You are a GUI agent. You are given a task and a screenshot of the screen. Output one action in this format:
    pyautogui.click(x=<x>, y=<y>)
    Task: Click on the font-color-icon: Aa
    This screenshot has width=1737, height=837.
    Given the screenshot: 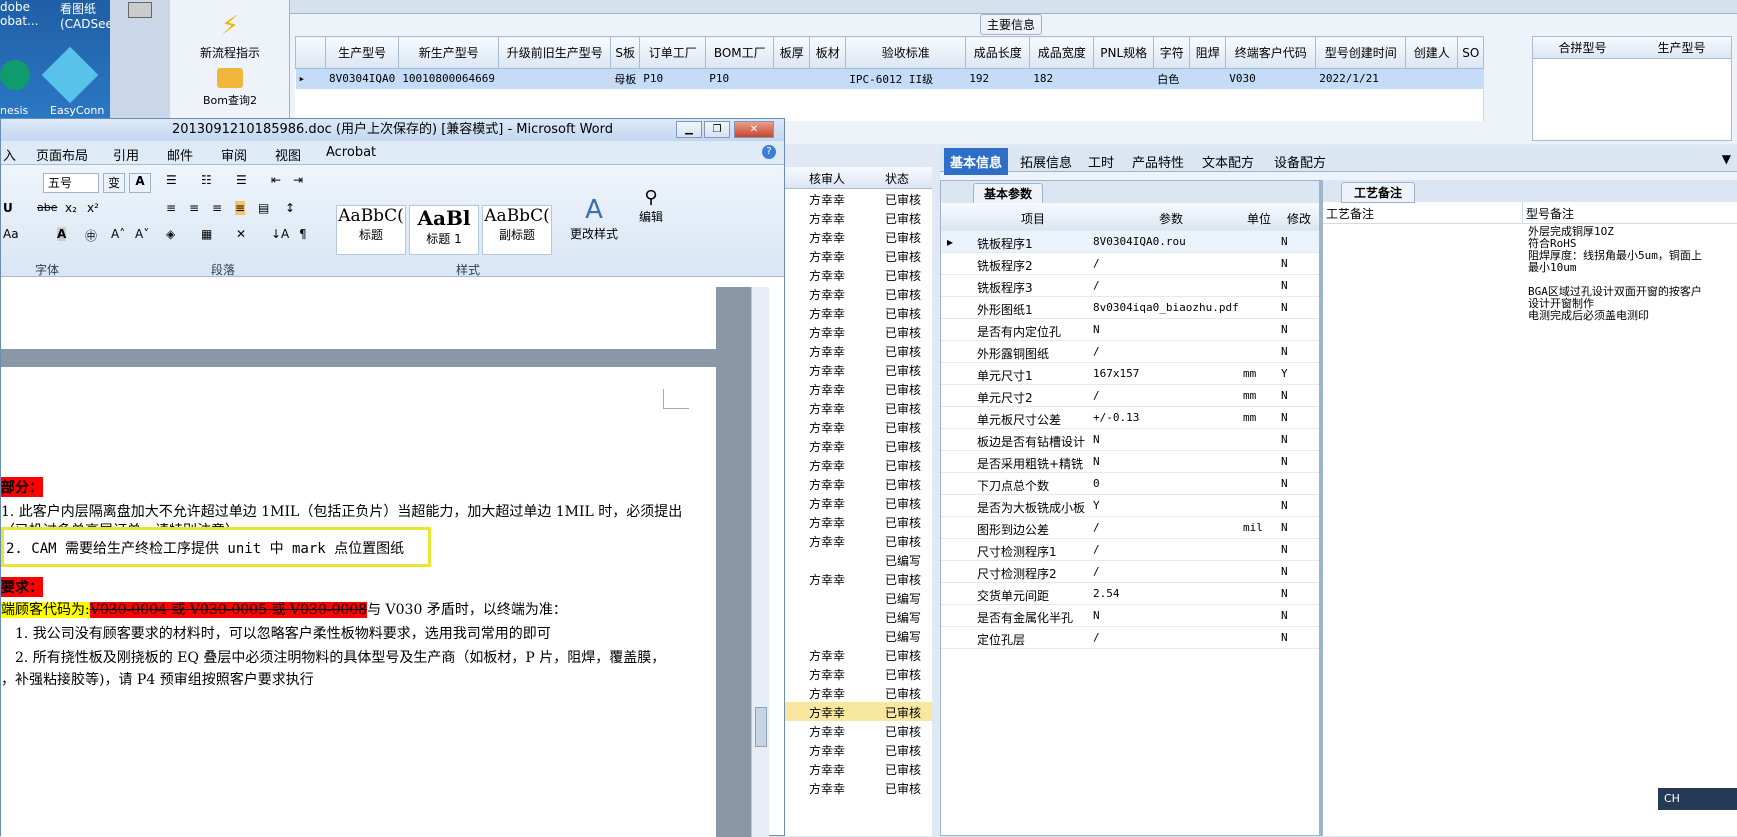 What is the action you would take?
    pyautogui.click(x=11, y=234)
    